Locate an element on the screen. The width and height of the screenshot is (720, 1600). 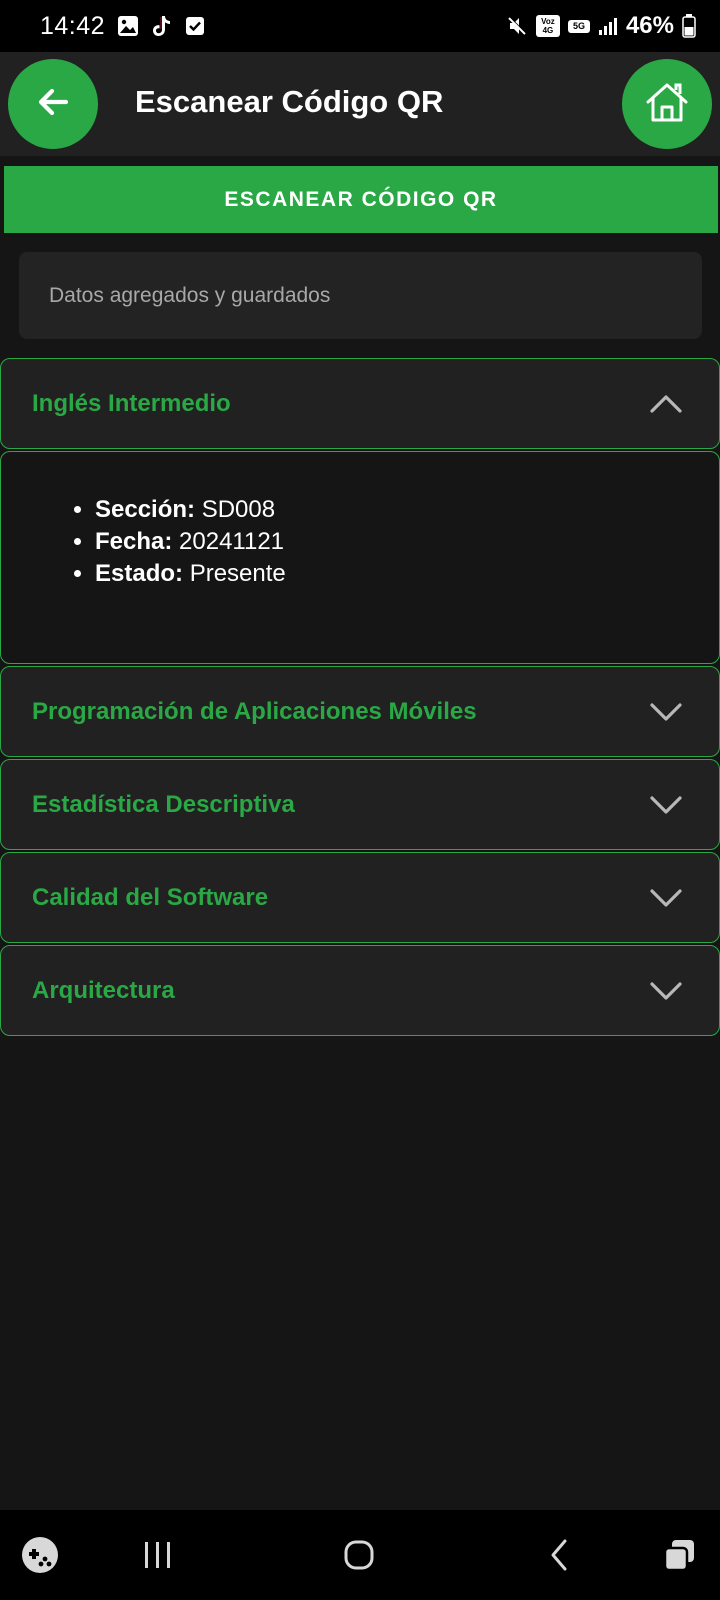
multi-window-icon is located at coordinates (680, 1555).